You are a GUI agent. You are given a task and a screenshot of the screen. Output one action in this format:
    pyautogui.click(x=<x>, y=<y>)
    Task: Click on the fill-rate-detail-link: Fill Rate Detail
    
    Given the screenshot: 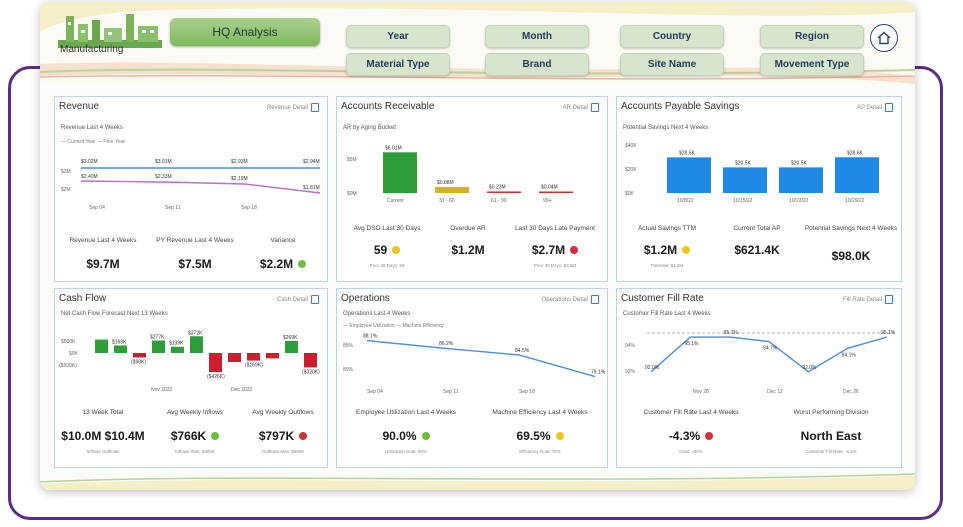 What is the action you would take?
    pyautogui.click(x=868, y=299)
    